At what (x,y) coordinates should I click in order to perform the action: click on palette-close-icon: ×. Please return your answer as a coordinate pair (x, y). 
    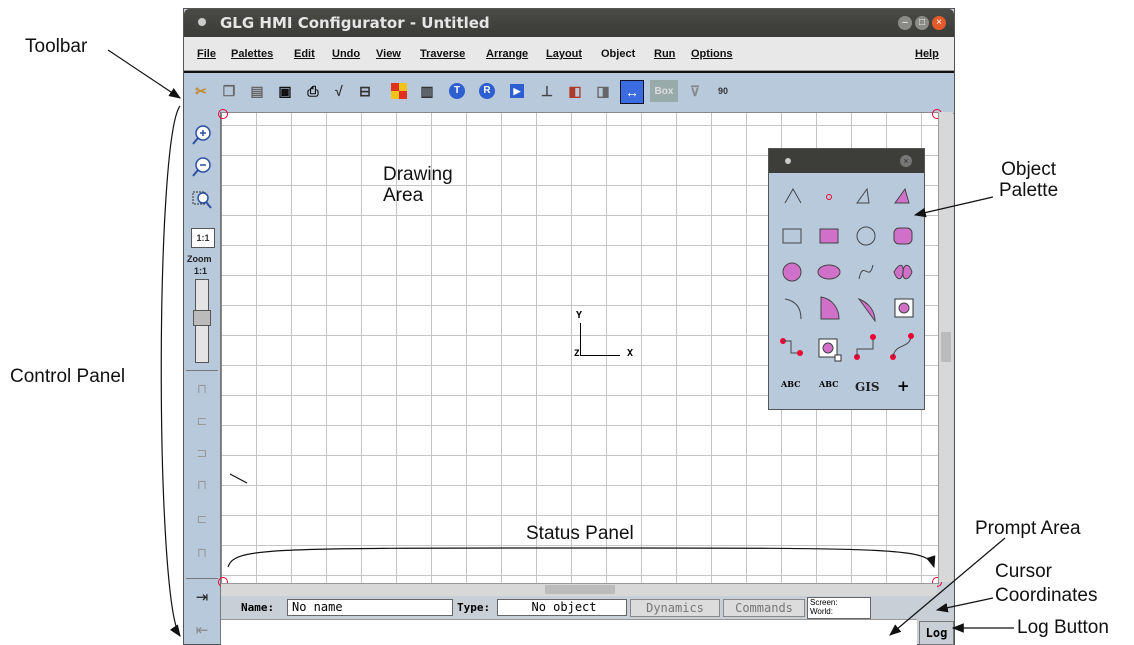
    Looking at the image, I should click on (906, 161).